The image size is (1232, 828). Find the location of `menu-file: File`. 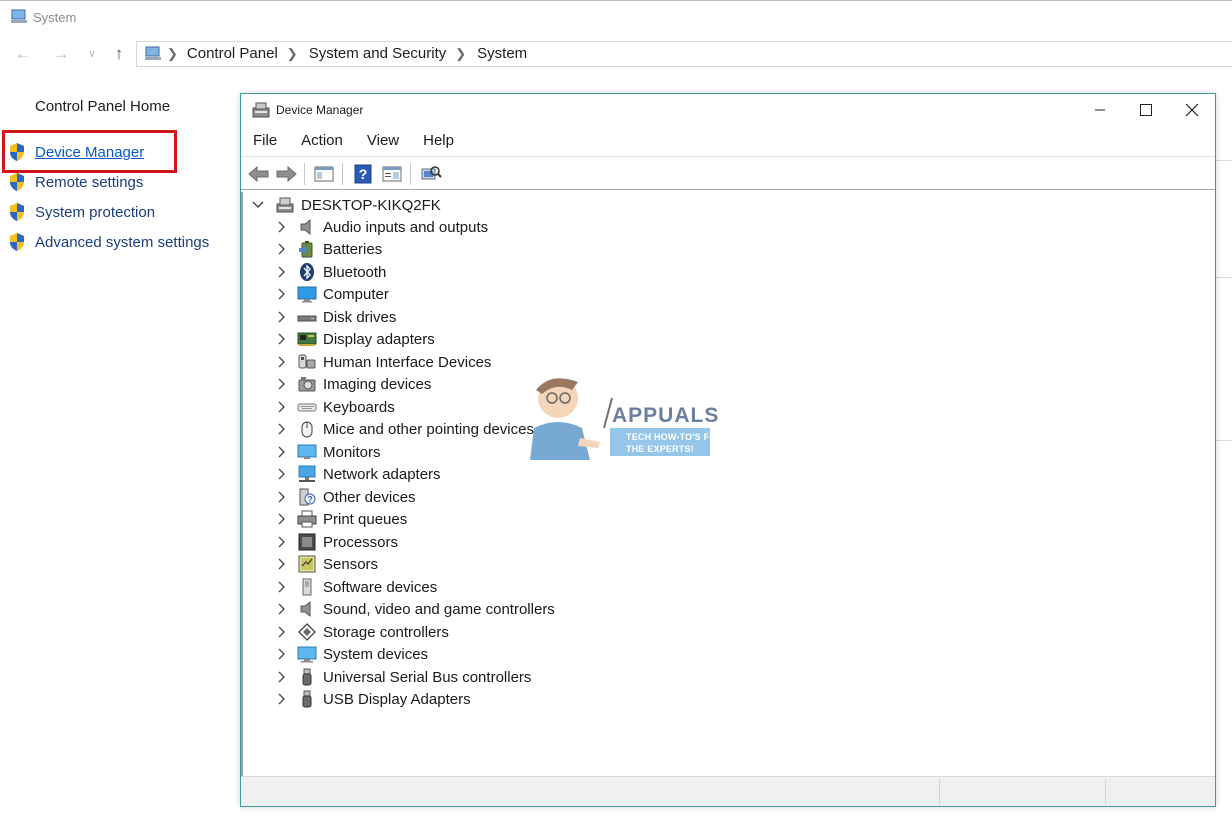

menu-file: File is located at coordinates (265, 141).